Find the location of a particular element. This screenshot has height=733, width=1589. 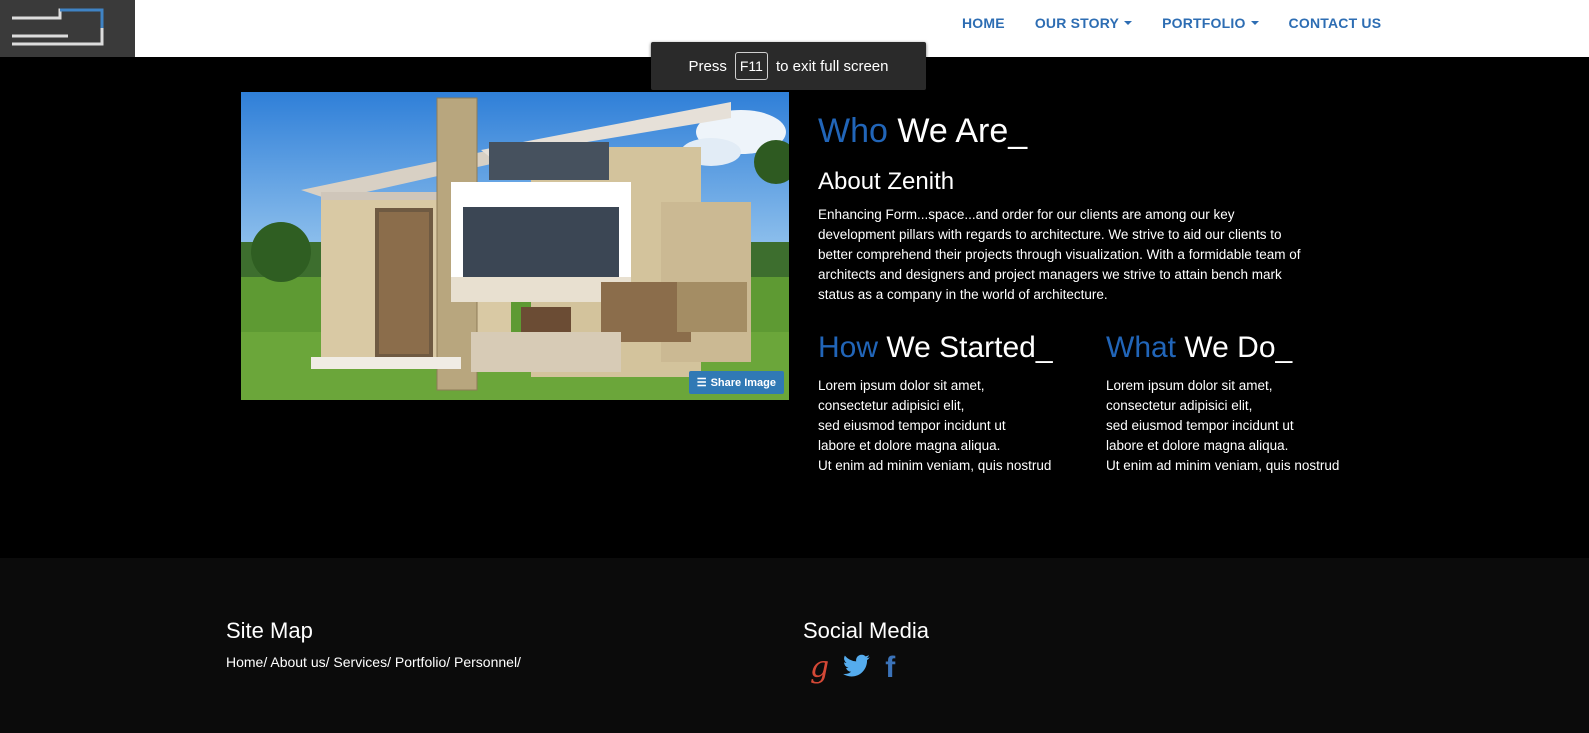

nav-contact-us: CONTACT US is located at coordinates (1335, 23).